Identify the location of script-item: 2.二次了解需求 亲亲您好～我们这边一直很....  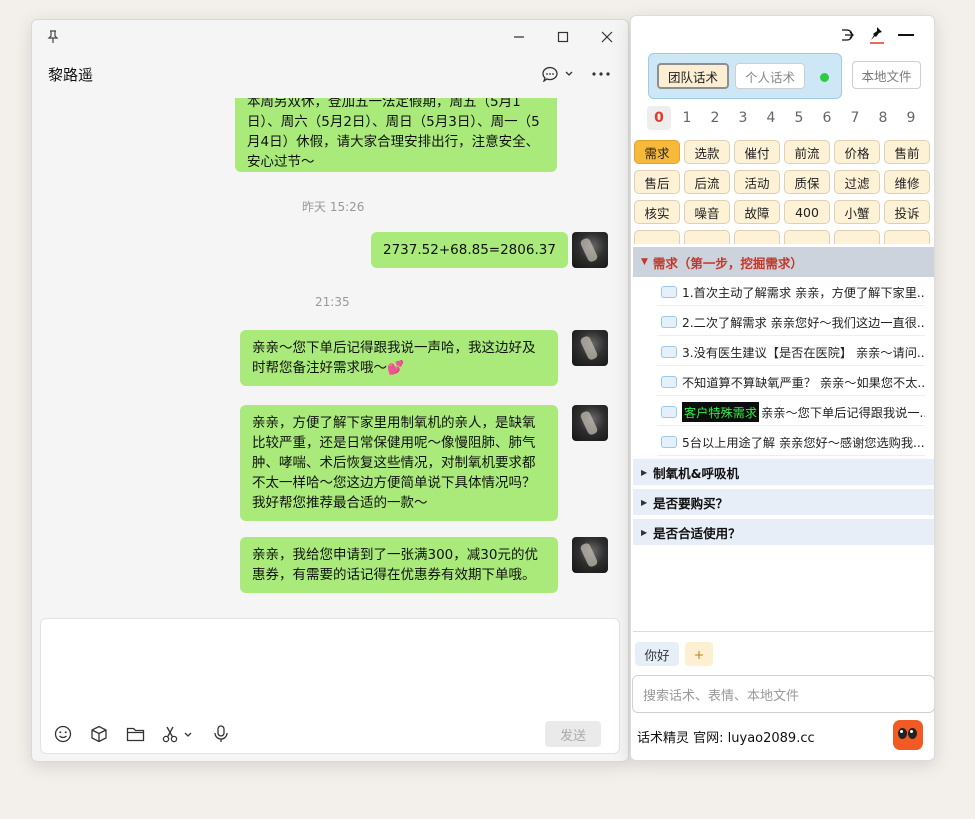
(791, 322).